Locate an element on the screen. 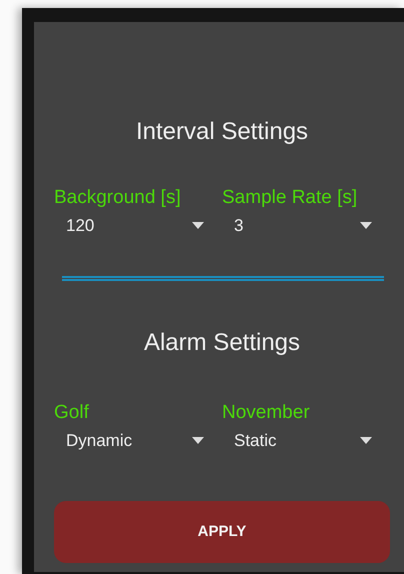 Image resolution: width=404 pixels, height=574 pixels. dropdown: Static is located at coordinates (306, 440).